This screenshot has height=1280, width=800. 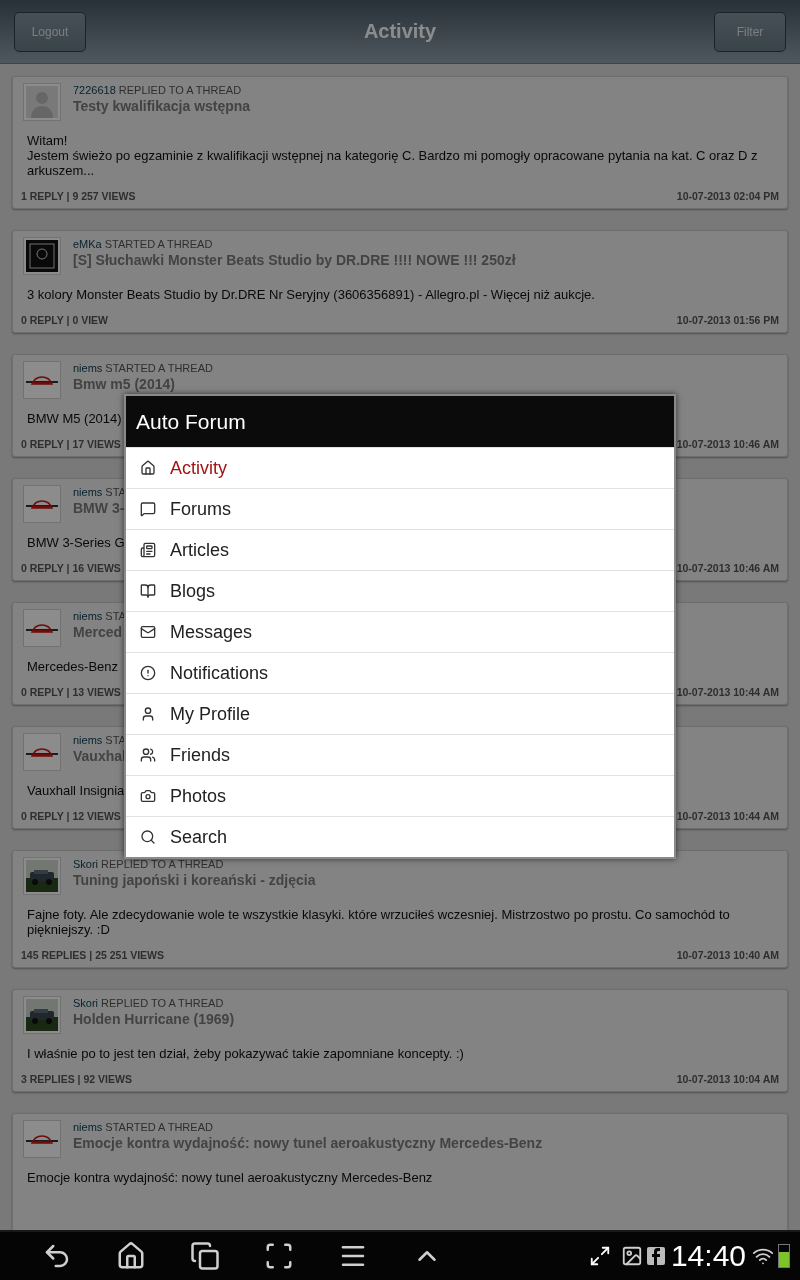 I want to click on author-name: eMKa, so click(x=87, y=244).